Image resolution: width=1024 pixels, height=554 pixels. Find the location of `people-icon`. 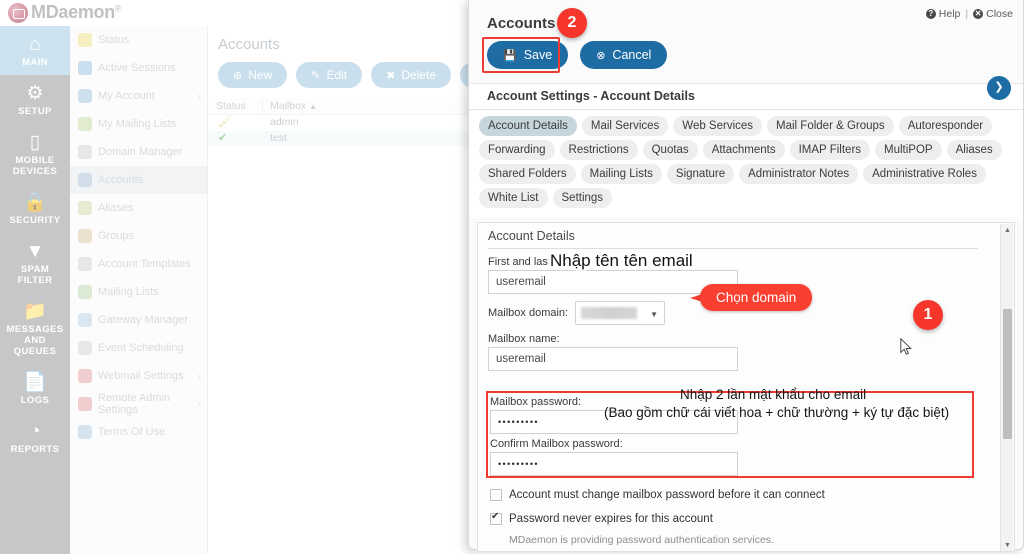

people-icon is located at coordinates (85, 180).